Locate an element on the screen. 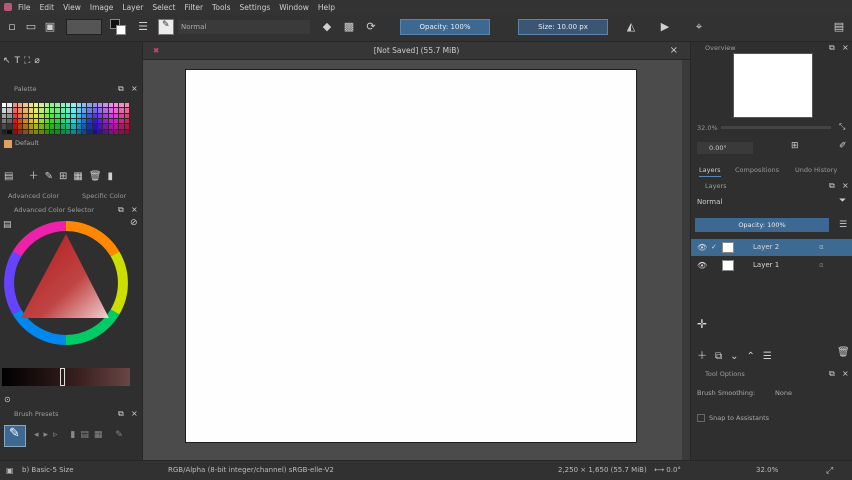 This screenshot has height=480, width=852. fullscreen-icon: ⤢ is located at coordinates (829, 471).